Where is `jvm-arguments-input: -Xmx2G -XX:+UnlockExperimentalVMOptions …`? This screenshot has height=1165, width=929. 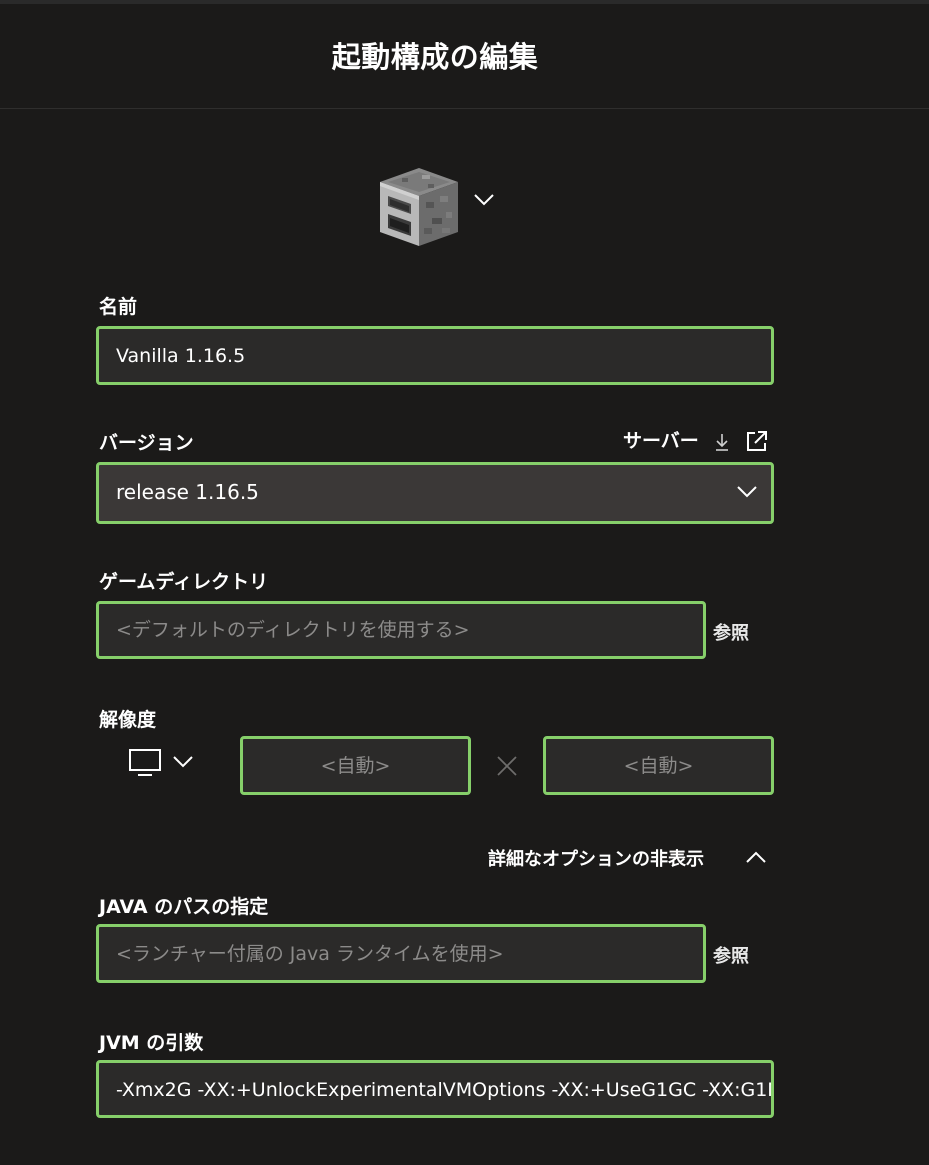 jvm-arguments-input: -Xmx2G -XX:+UnlockExperimentalVMOptions … is located at coordinates (435, 1089).